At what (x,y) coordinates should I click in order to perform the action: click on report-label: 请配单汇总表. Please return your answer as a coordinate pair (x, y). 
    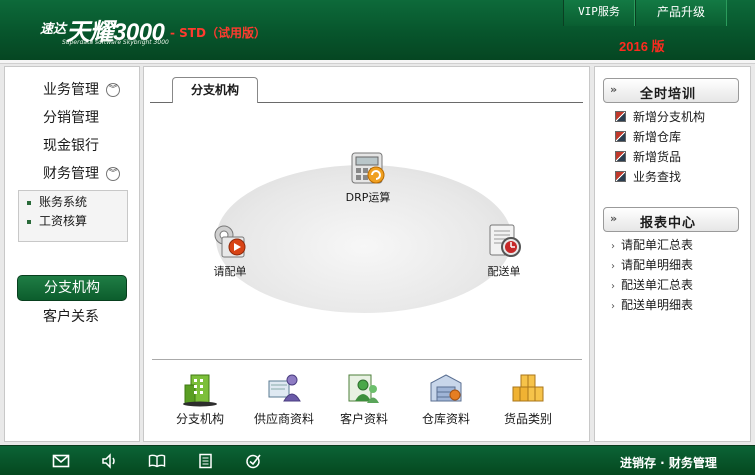
    Looking at the image, I should click on (657, 245).